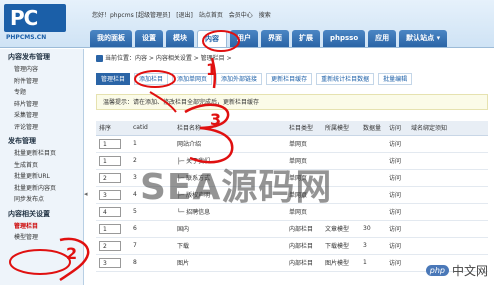 The image size is (494, 285). Describe the element at coordinates (41, 56) in the screenshot. I see `sidebar-group-content-publish: 内容发布管理` at that location.